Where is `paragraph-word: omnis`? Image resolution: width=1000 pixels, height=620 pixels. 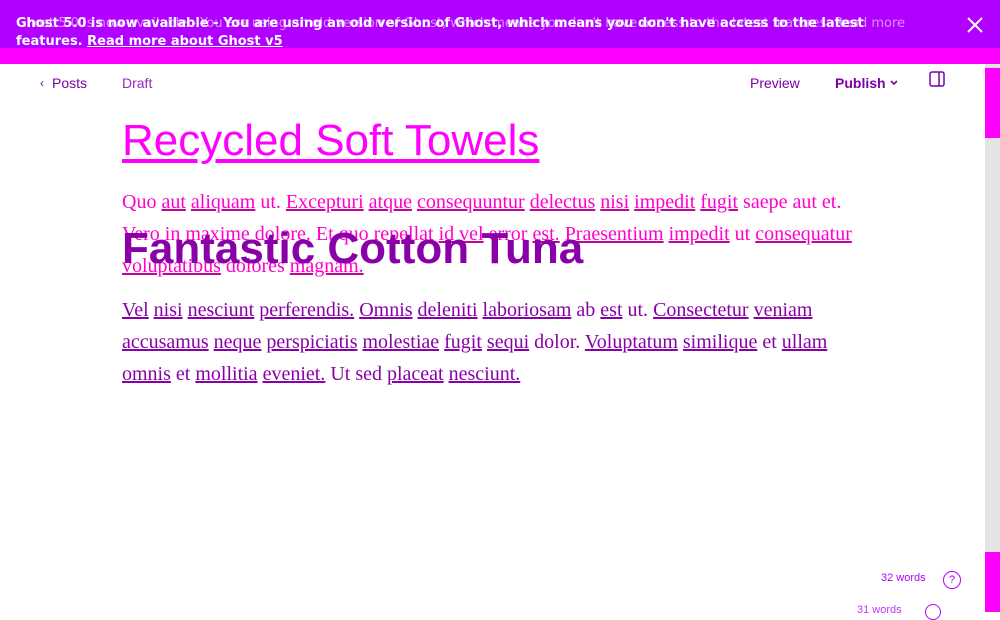
paragraph-word: omnis is located at coordinates (146, 374).